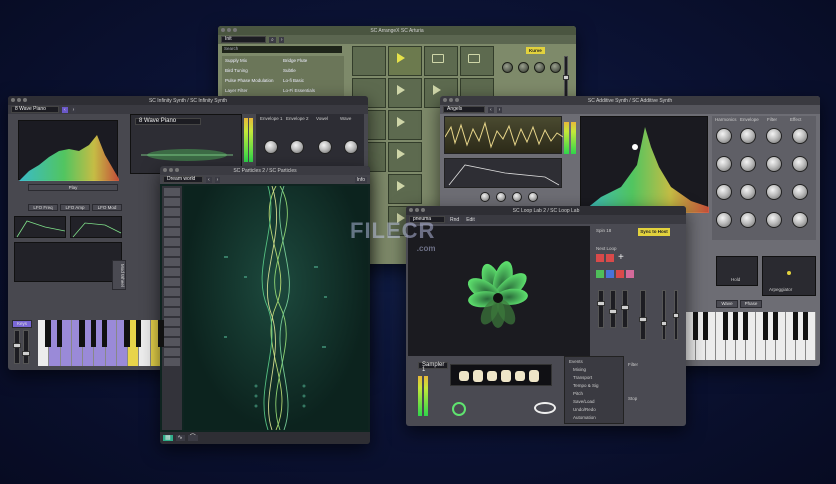 The width and height of the screenshot is (836, 484). I want to click on search-icon: ⌕, so click(272, 39).